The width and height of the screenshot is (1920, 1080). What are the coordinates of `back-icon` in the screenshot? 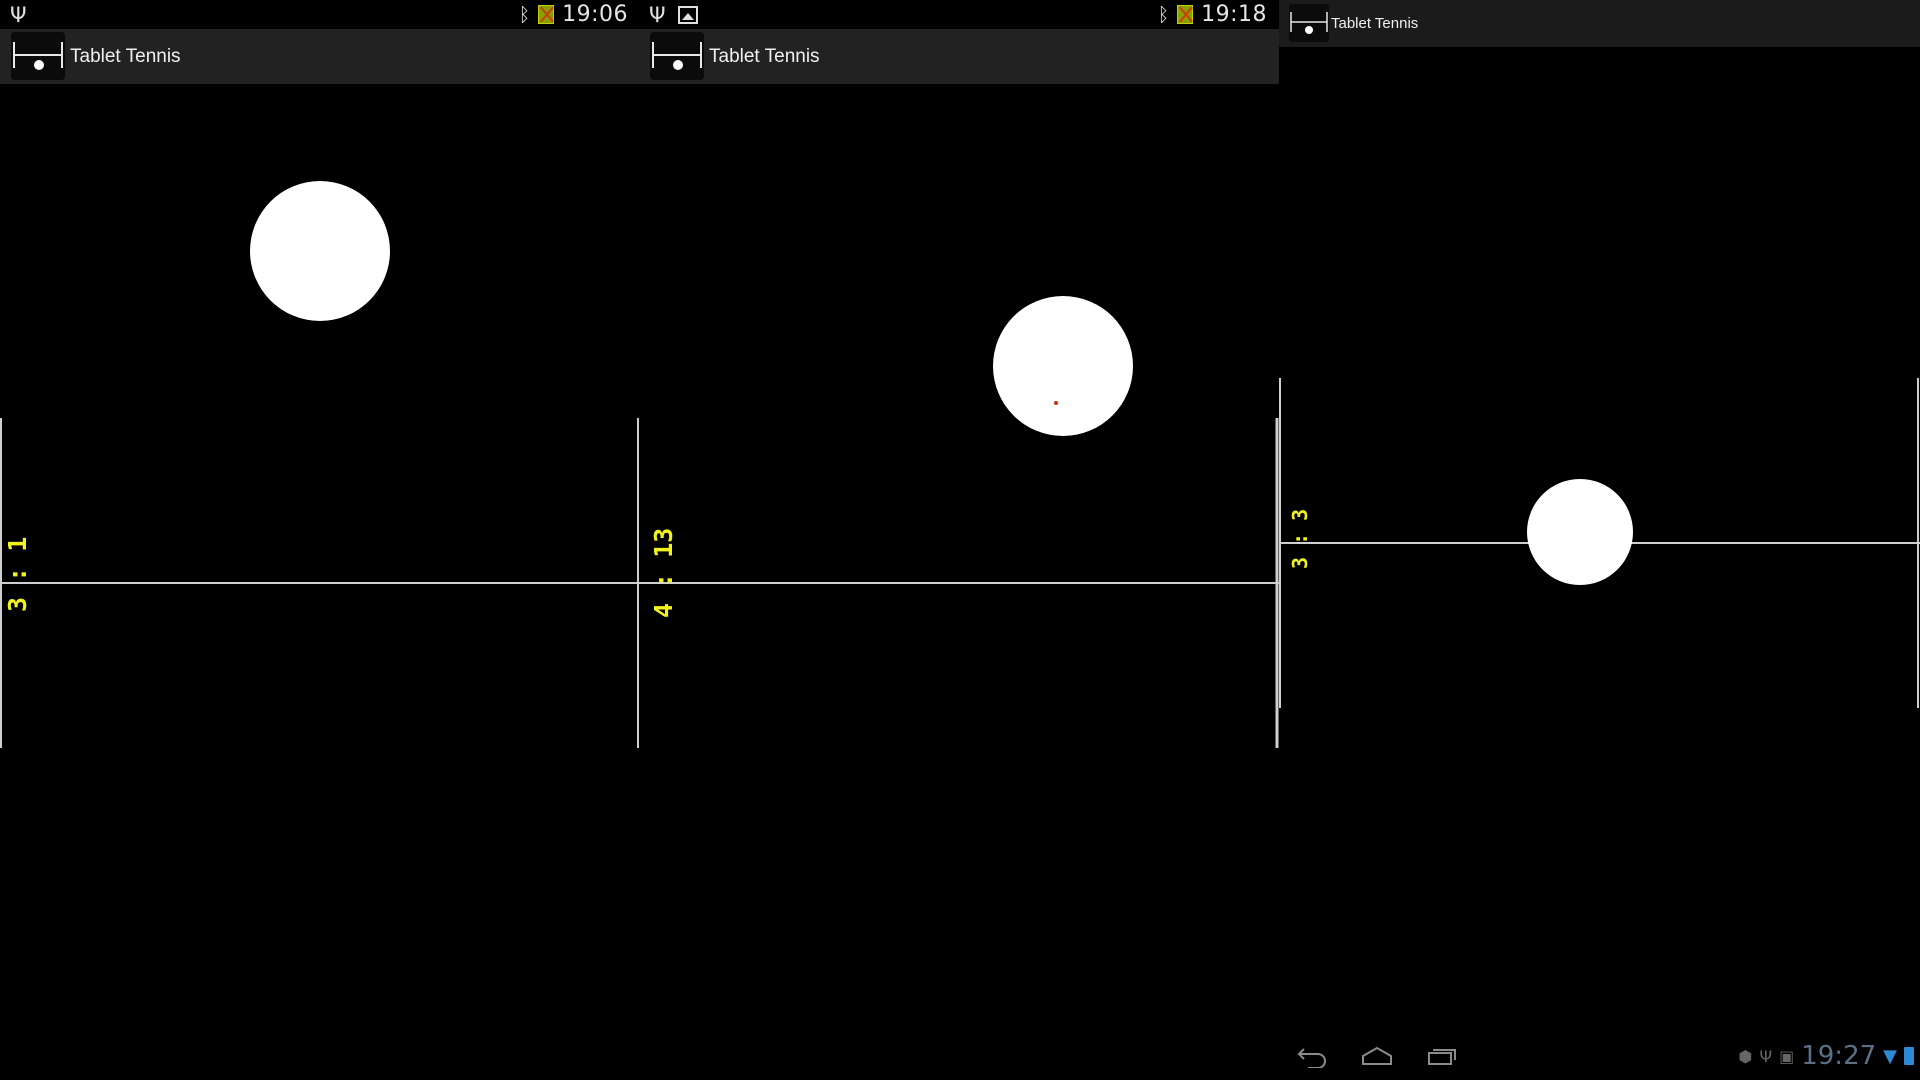 It's located at (1313, 1056).